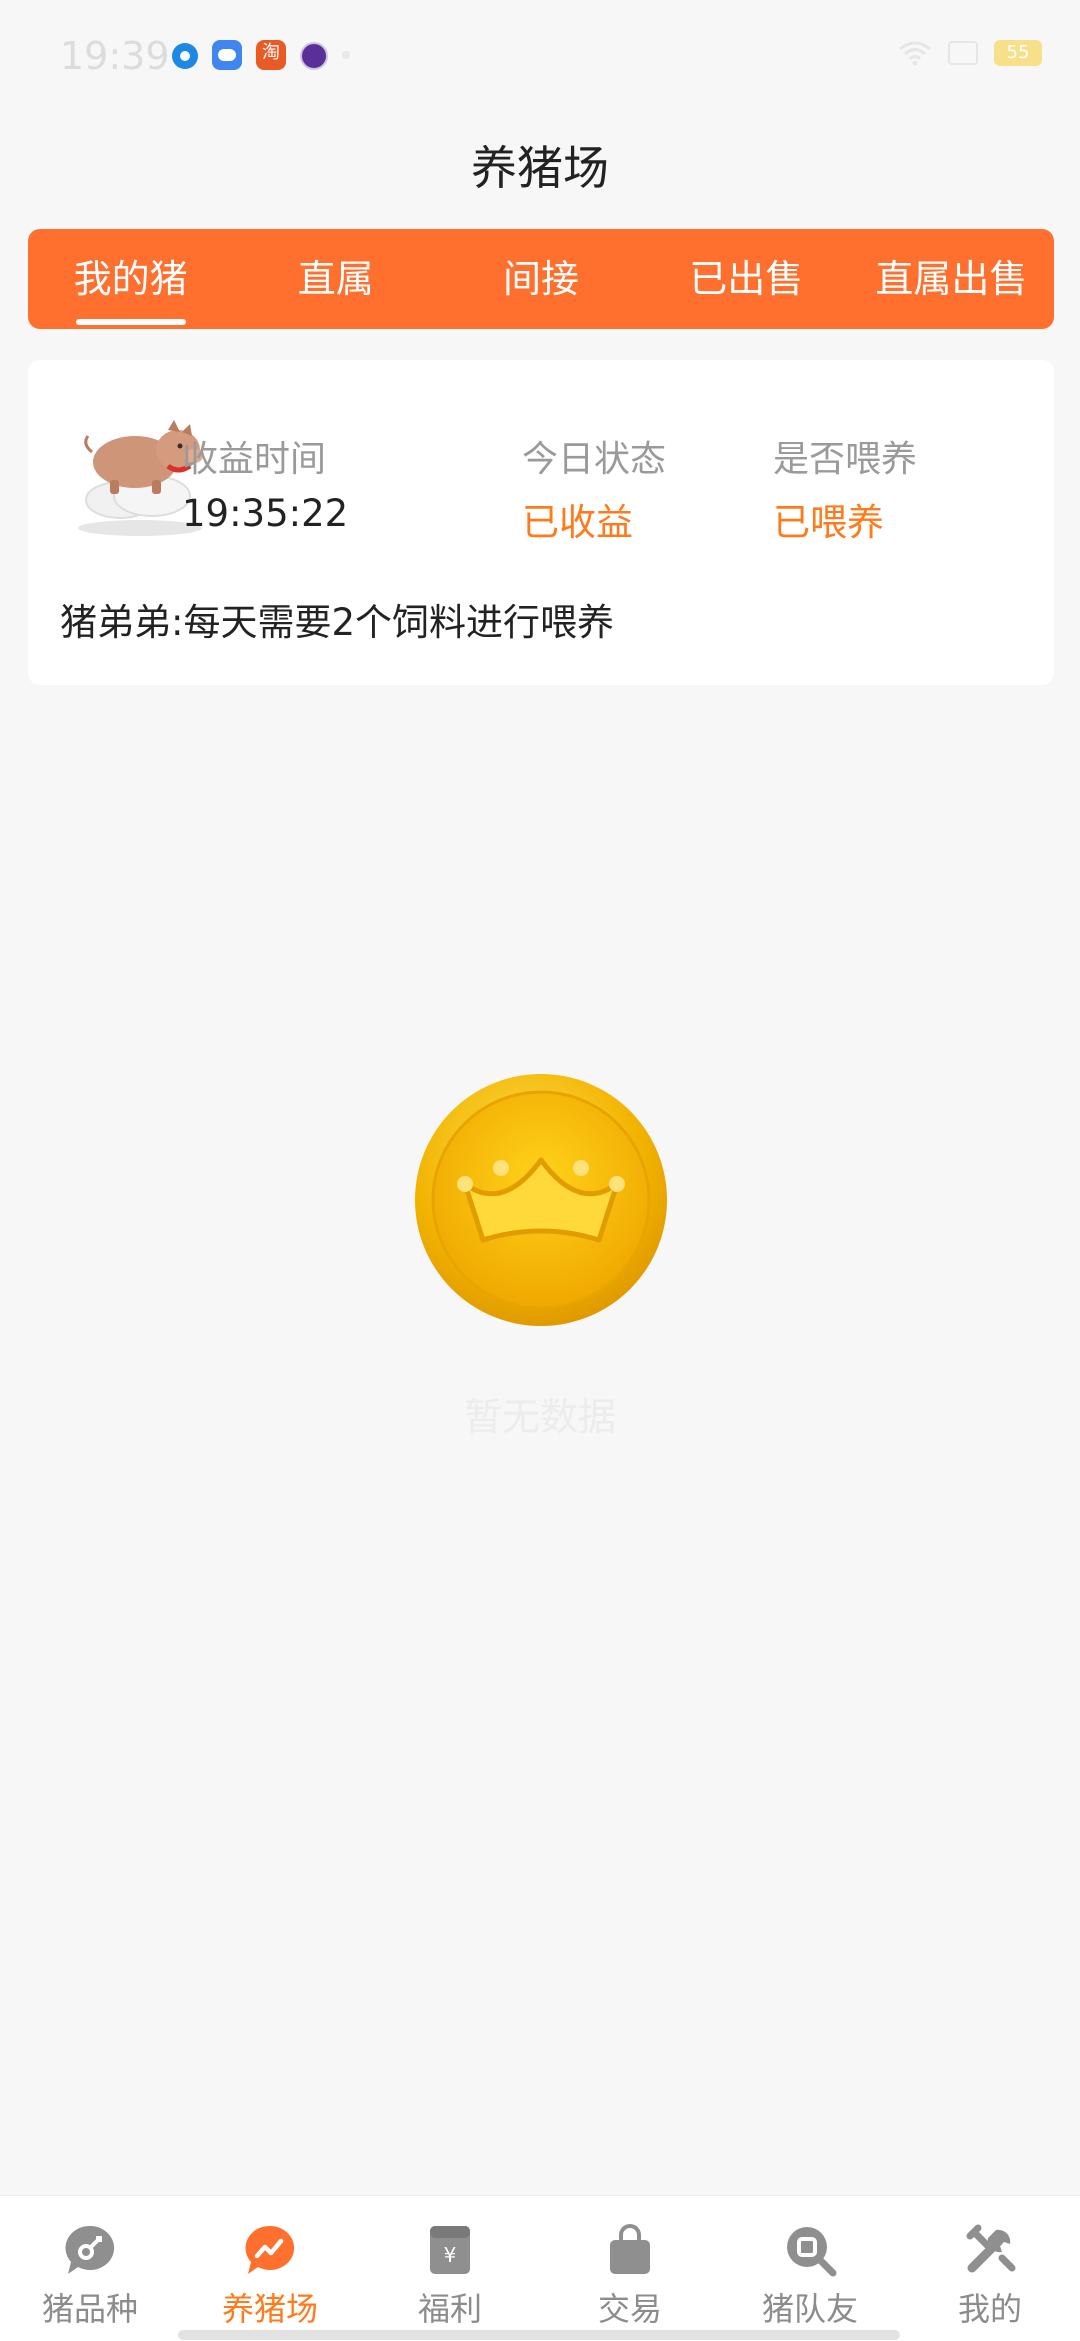  I want to click on tab-my-pigs: 我的猪, so click(130, 279).